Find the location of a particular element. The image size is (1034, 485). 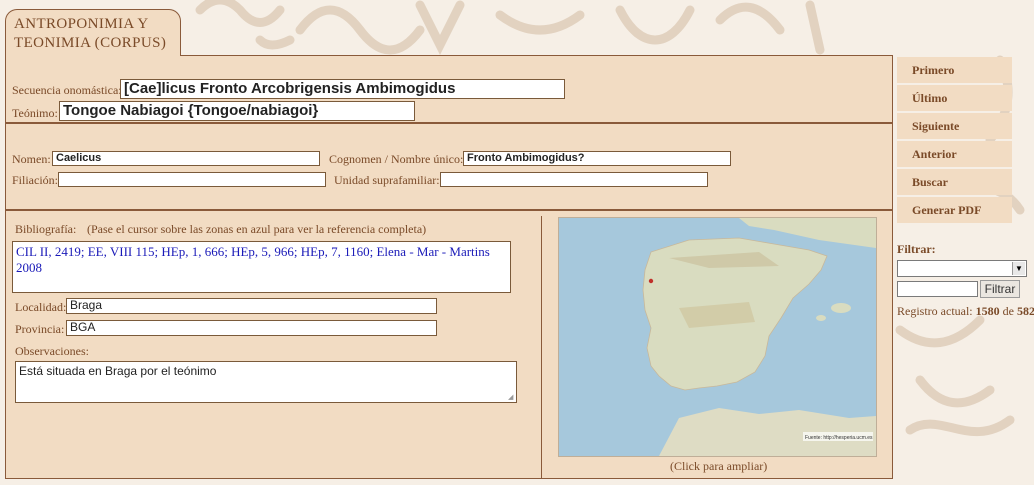

corpus-tab: ANTROPONIMIA Y TEONIMIA (CORPUS) is located at coordinates (93, 32).